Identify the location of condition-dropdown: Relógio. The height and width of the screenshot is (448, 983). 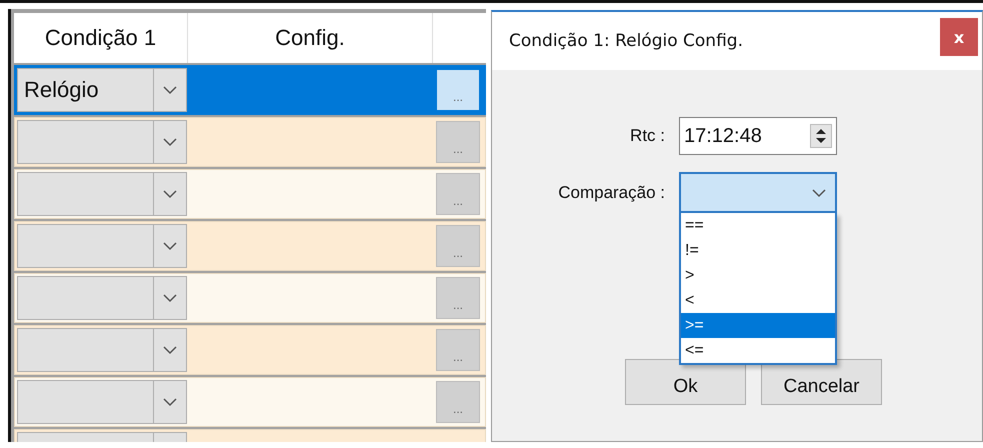
(102, 90).